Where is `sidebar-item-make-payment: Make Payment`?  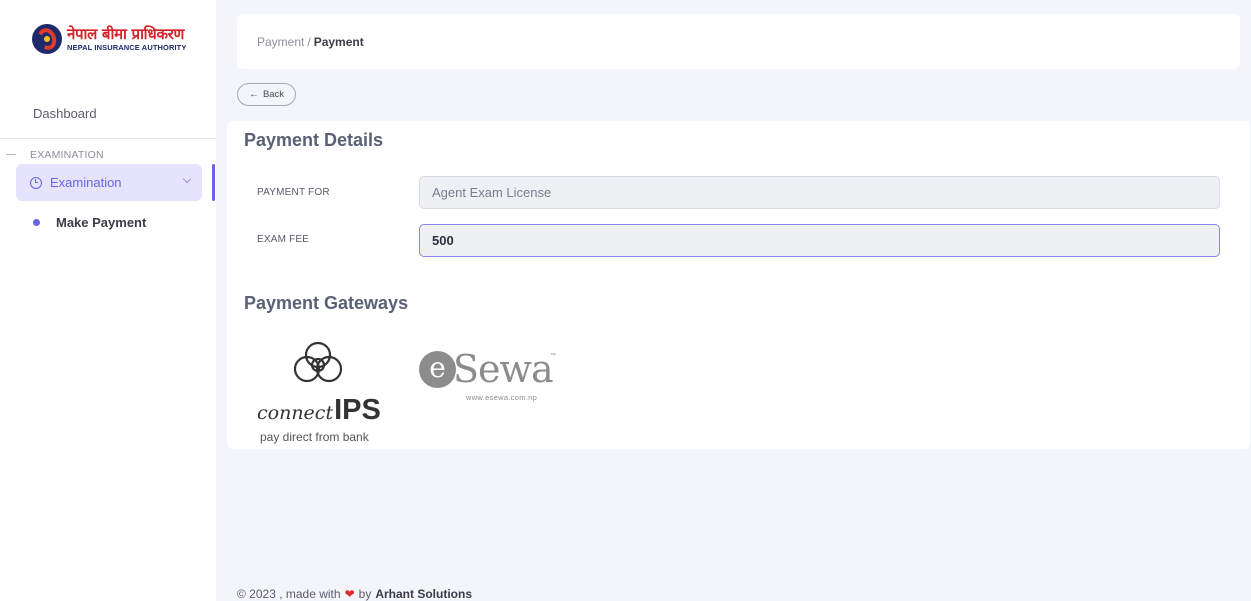 sidebar-item-make-payment: Make Payment is located at coordinates (89, 222).